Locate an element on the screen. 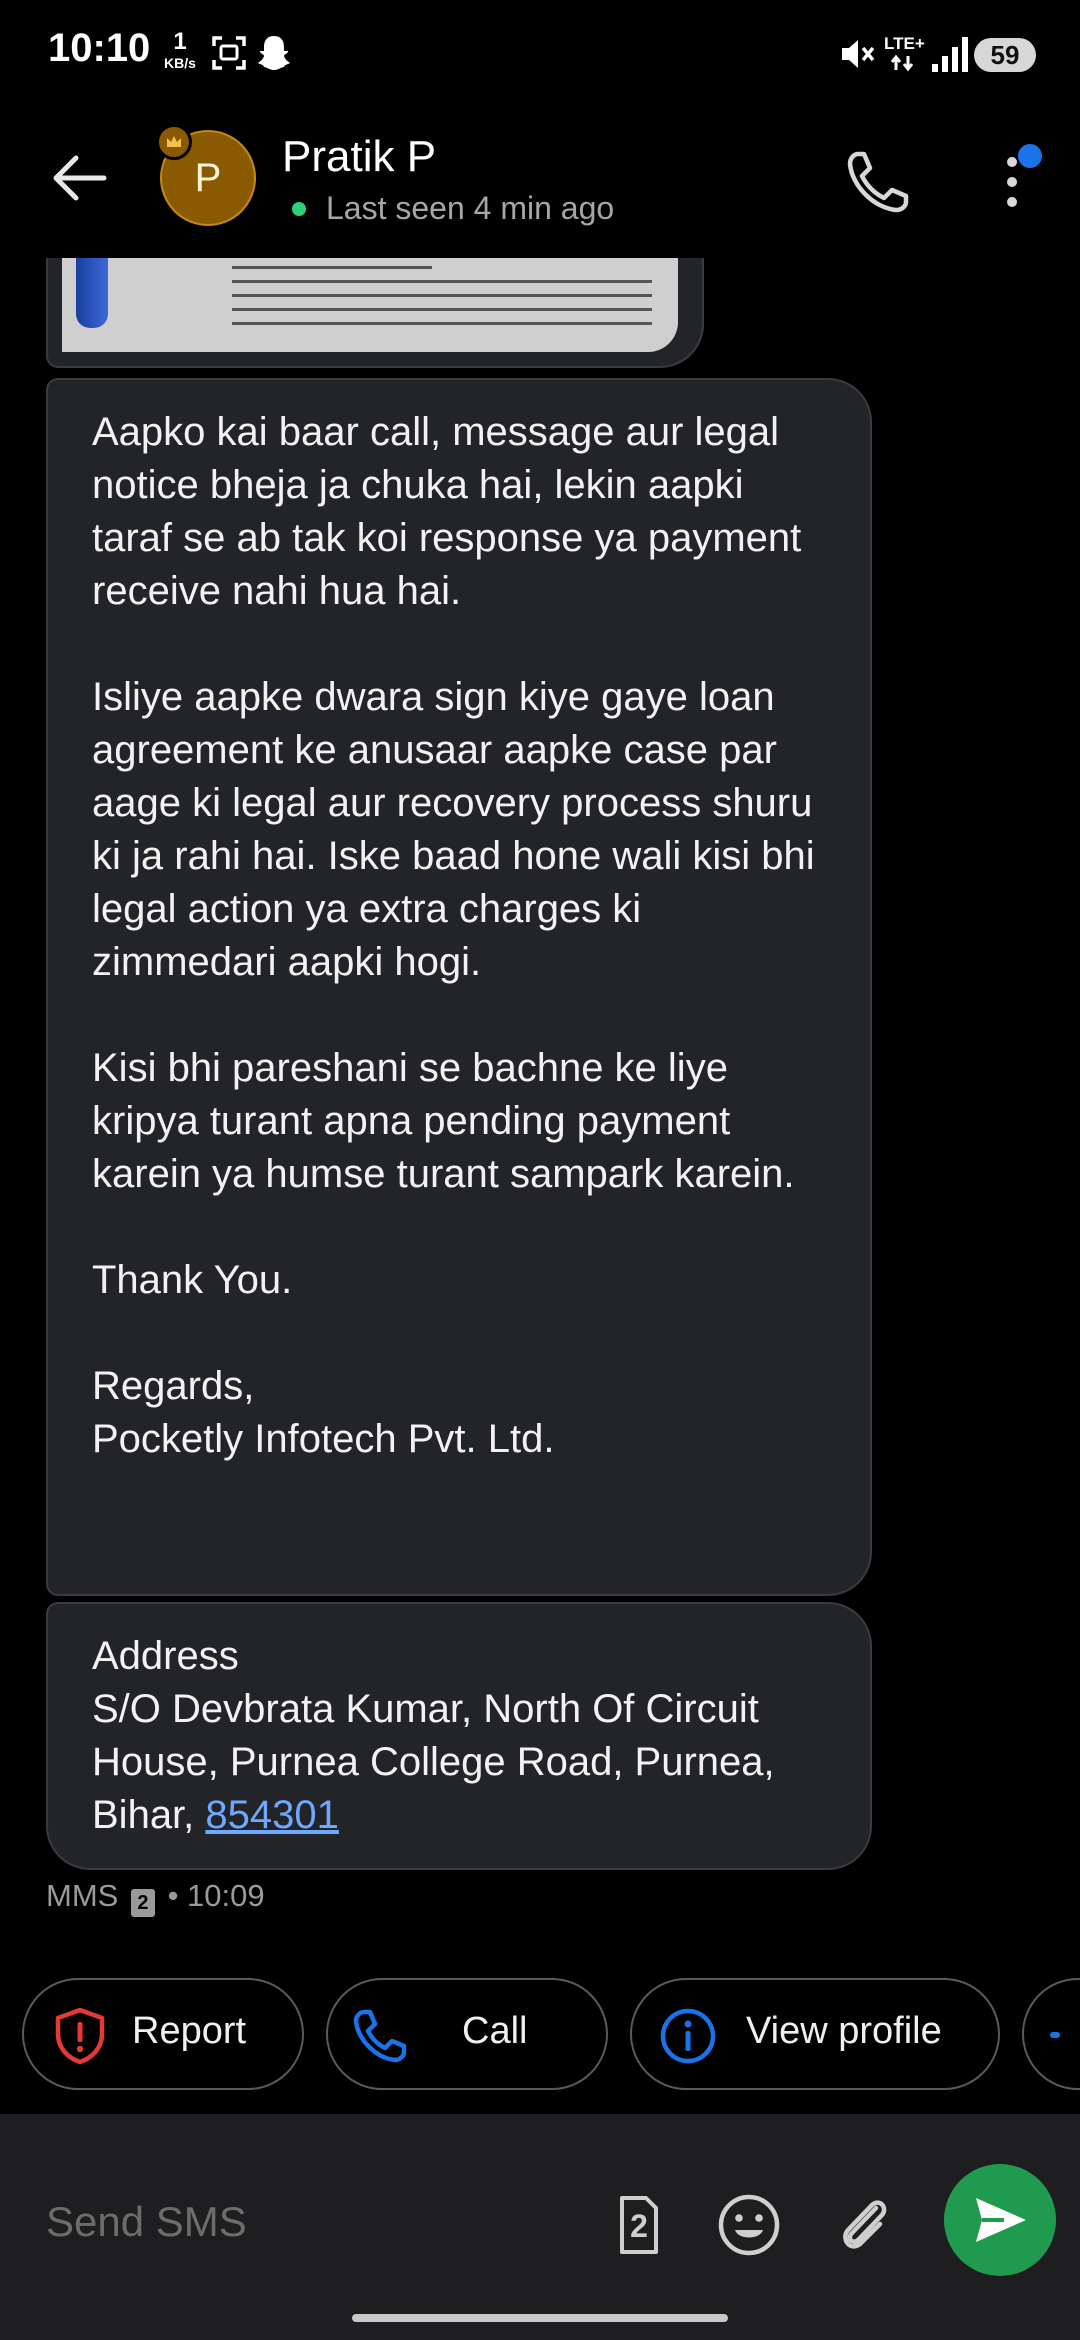  report-chip-label: Report is located at coordinates (189, 2031).